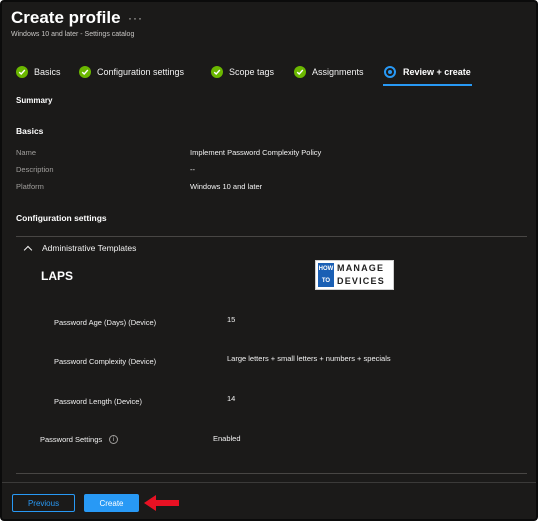 Image resolution: width=538 pixels, height=521 pixels. I want to click on step-scope-tags: Scope tags, so click(242, 72).